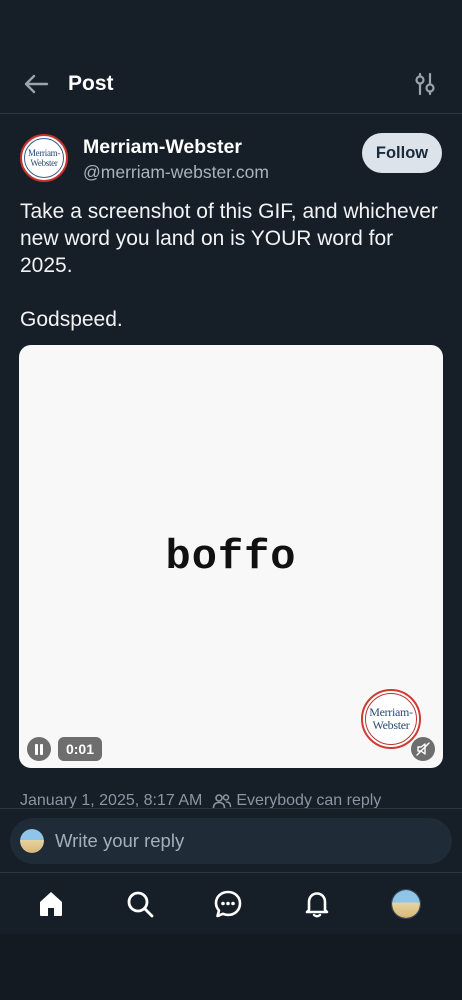 Image resolution: width=462 pixels, height=1000 pixels. I want to click on back-button, so click(36, 84).